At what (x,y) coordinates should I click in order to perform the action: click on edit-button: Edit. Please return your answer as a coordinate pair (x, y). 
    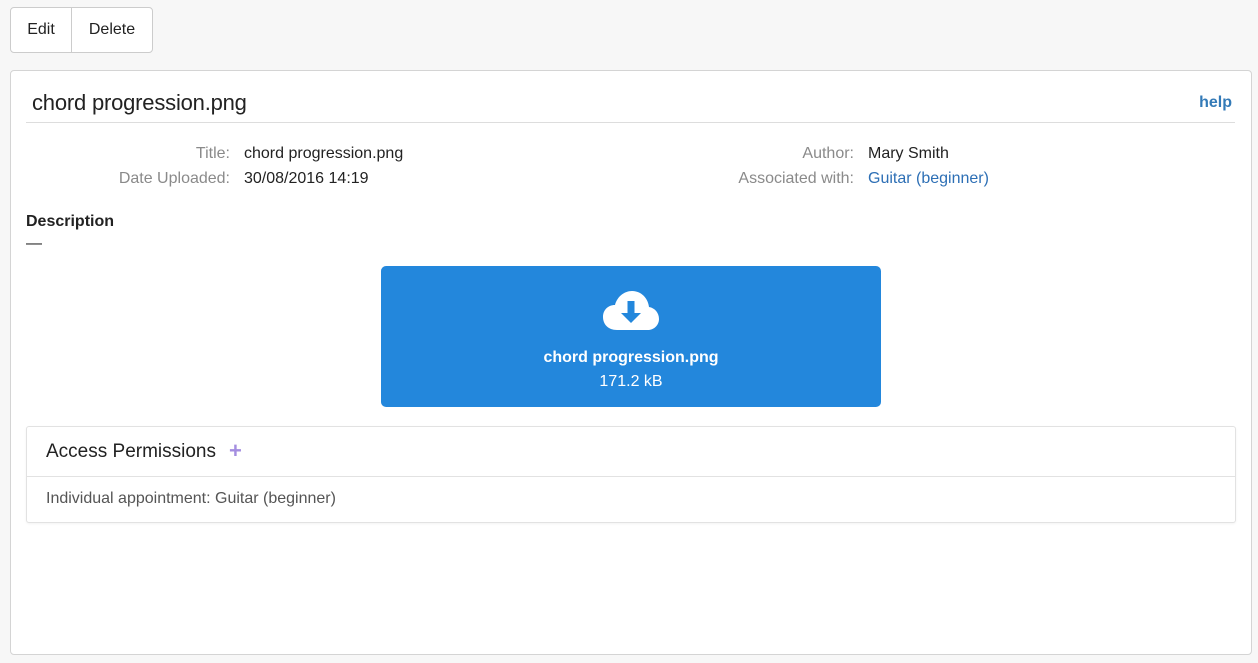
    Looking at the image, I should click on (41, 30).